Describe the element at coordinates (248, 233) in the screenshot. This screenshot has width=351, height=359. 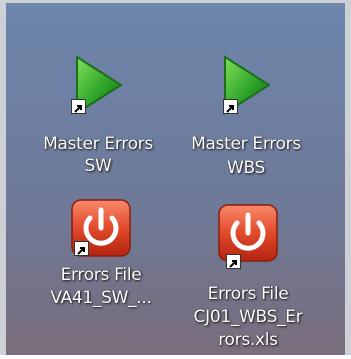
I see `red-power-icon` at that location.